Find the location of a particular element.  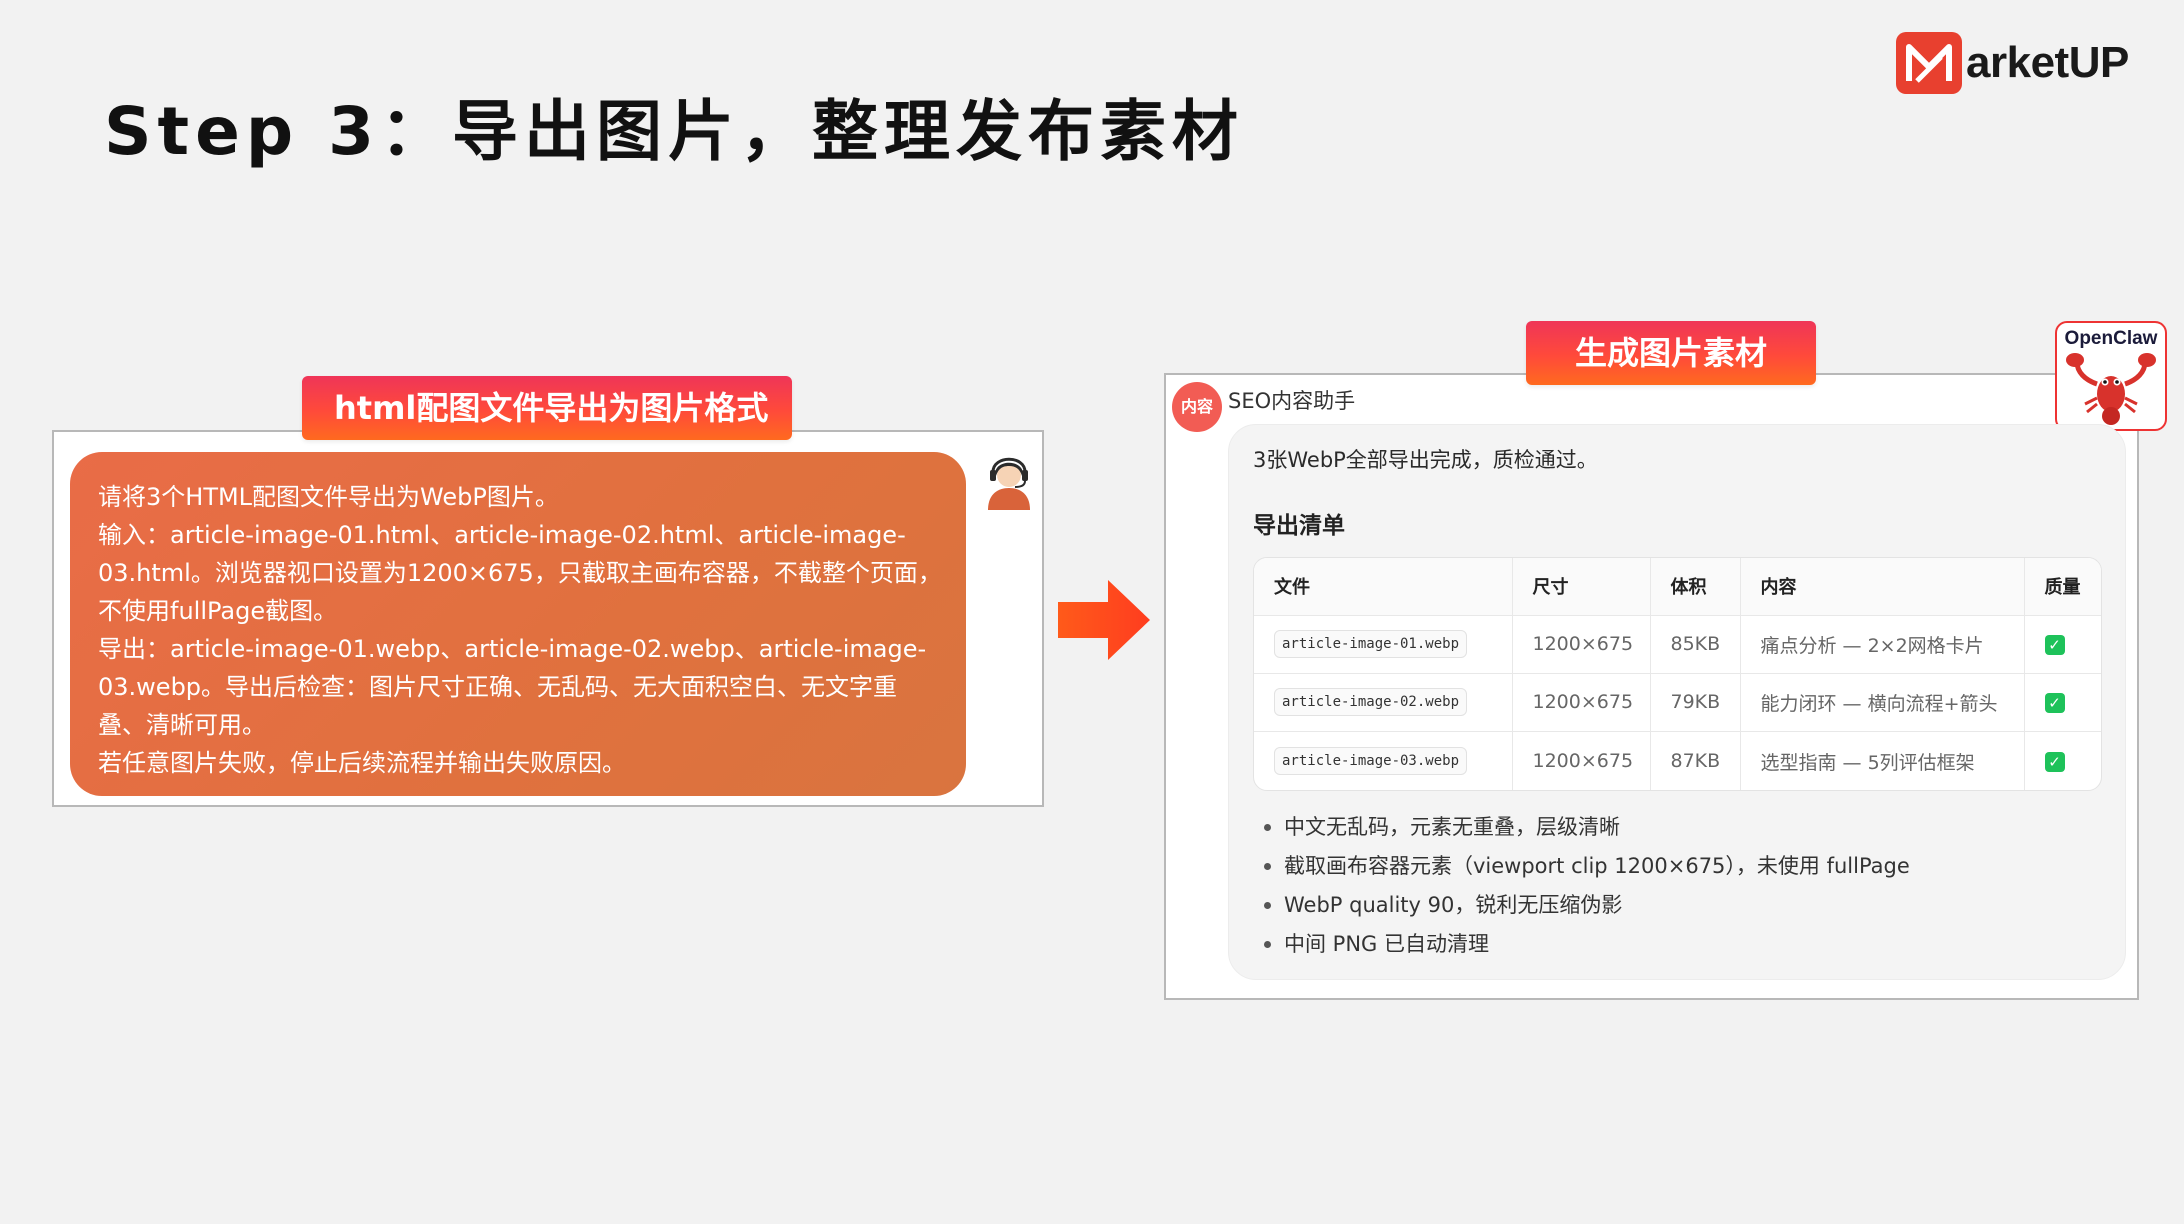

list-item: 中文无乱码，元素无重叠，层级清晰 is located at coordinates (1586, 827).